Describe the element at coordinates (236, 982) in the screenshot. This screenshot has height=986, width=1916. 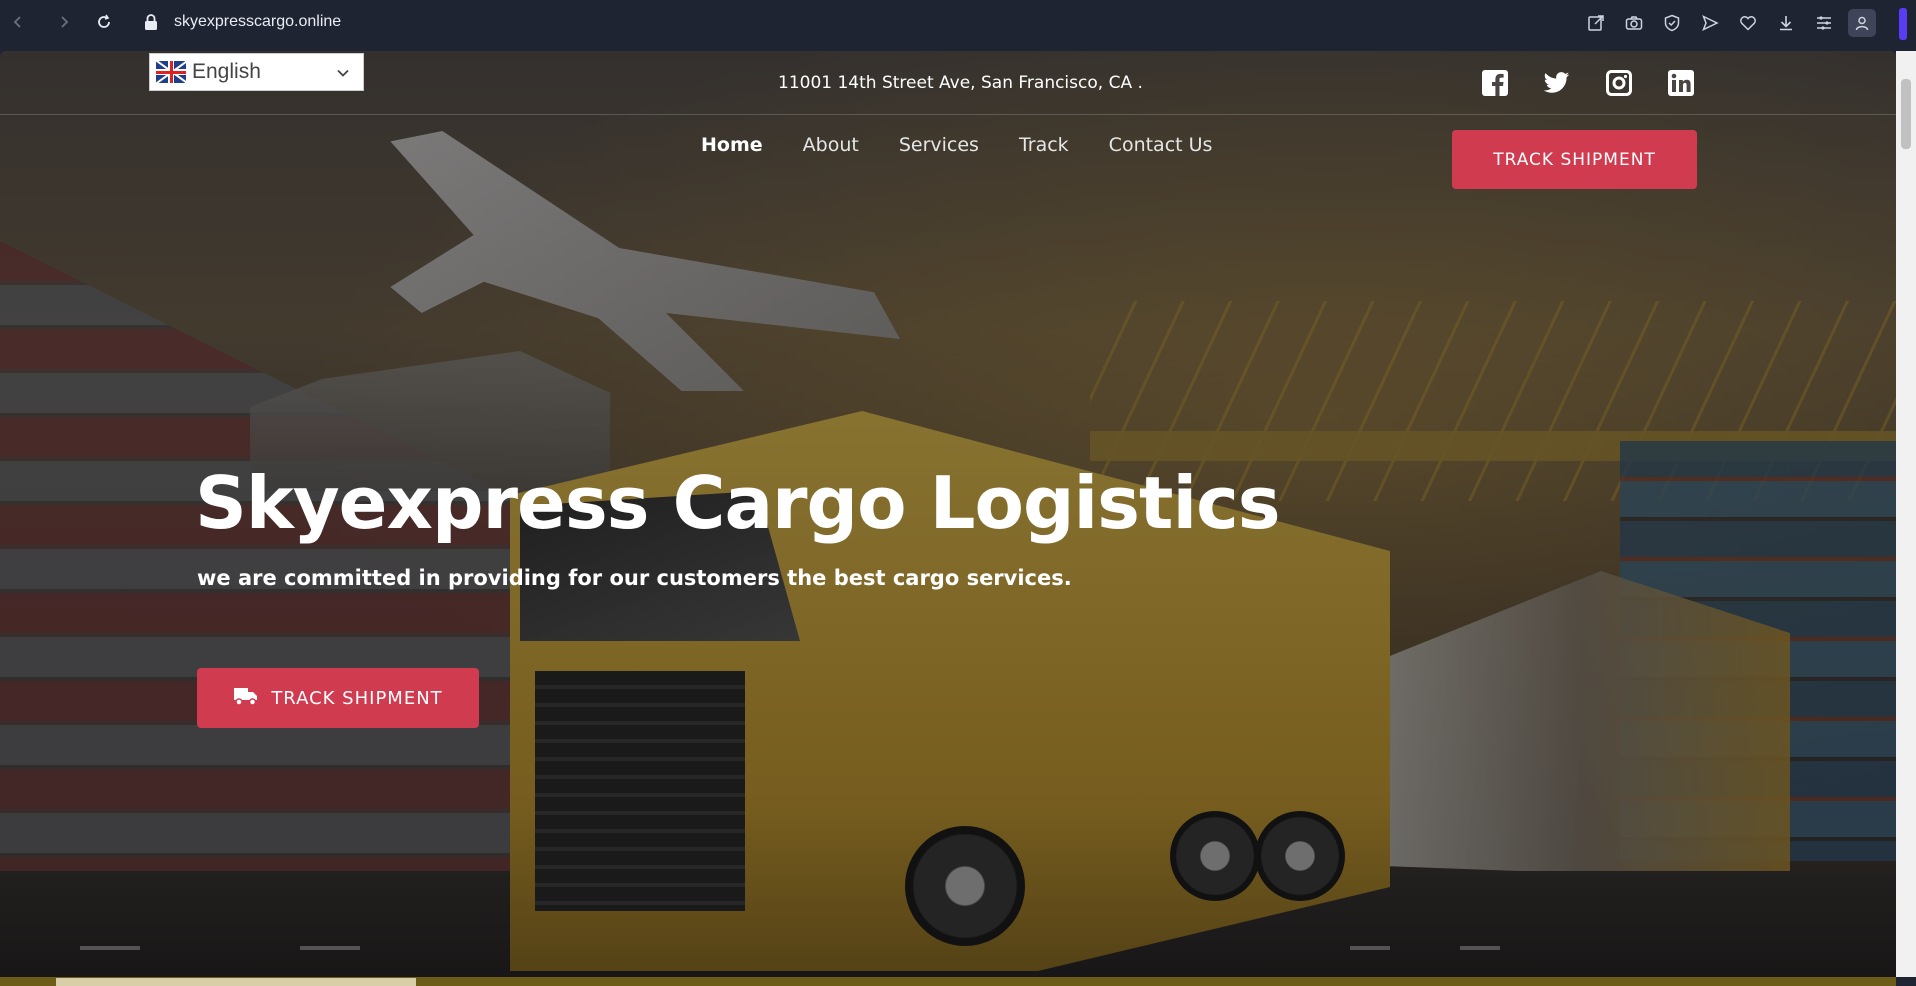
I see `bottom-tab` at that location.